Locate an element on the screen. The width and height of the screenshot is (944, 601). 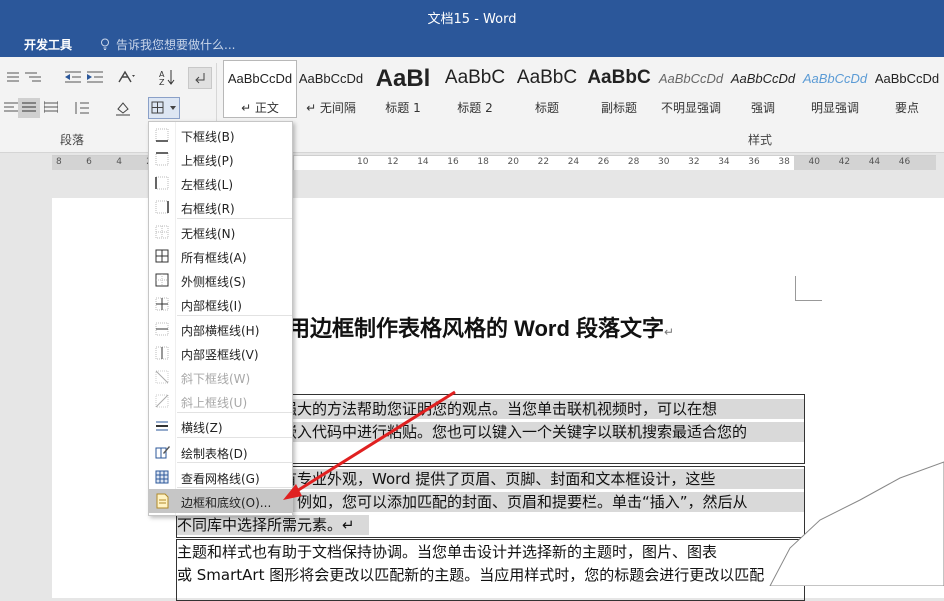
ruler-tick-label: 16 is located at coordinates (453, 162).